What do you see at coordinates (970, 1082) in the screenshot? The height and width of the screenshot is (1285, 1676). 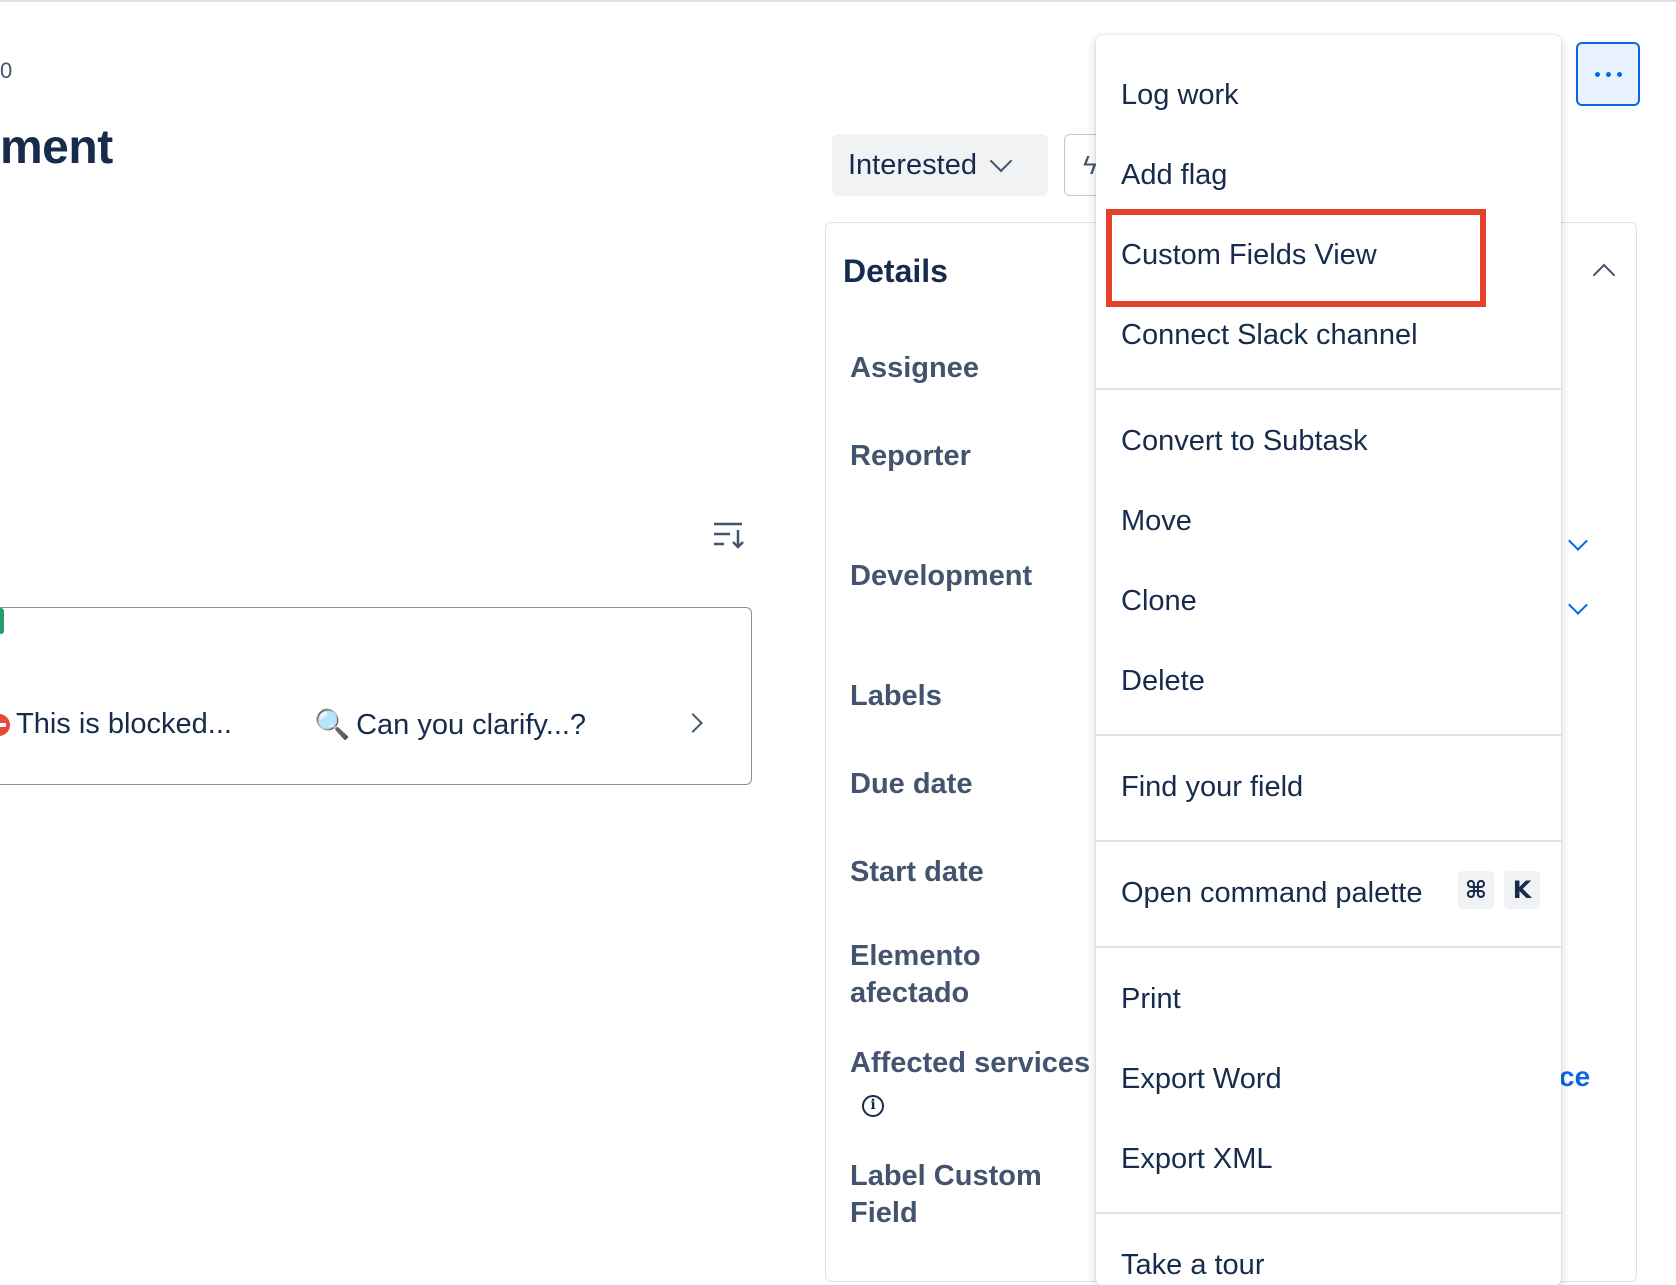 I see `field-label-affected-services: Affected services i` at bounding box center [970, 1082].